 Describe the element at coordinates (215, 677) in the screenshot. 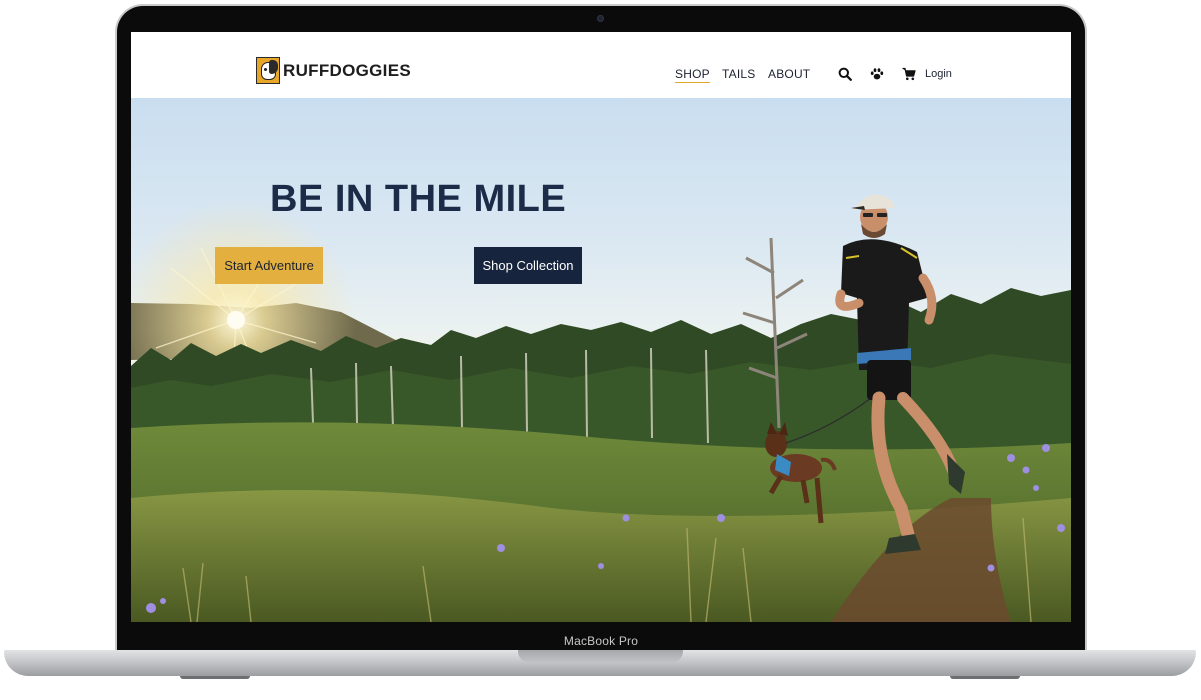

I see `laptop-foot-left` at that location.